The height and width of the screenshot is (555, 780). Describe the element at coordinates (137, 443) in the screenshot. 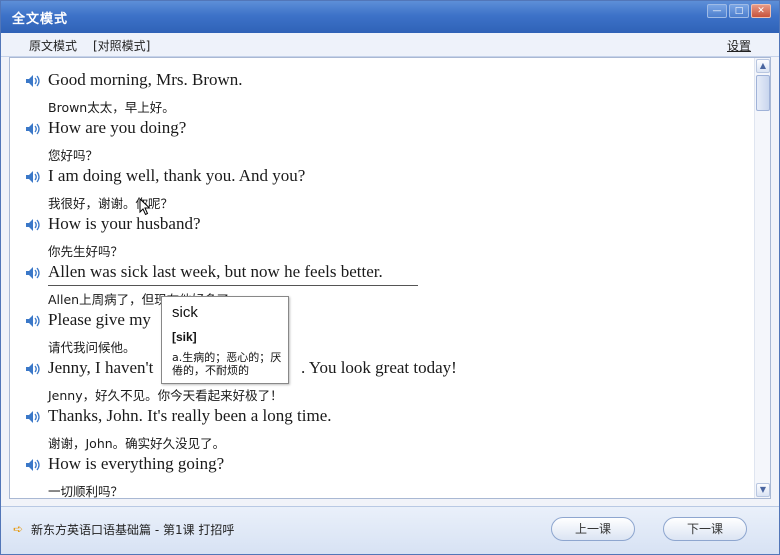

I see `chinese-translation: 谢谢，John。确实好久没见了。` at that location.